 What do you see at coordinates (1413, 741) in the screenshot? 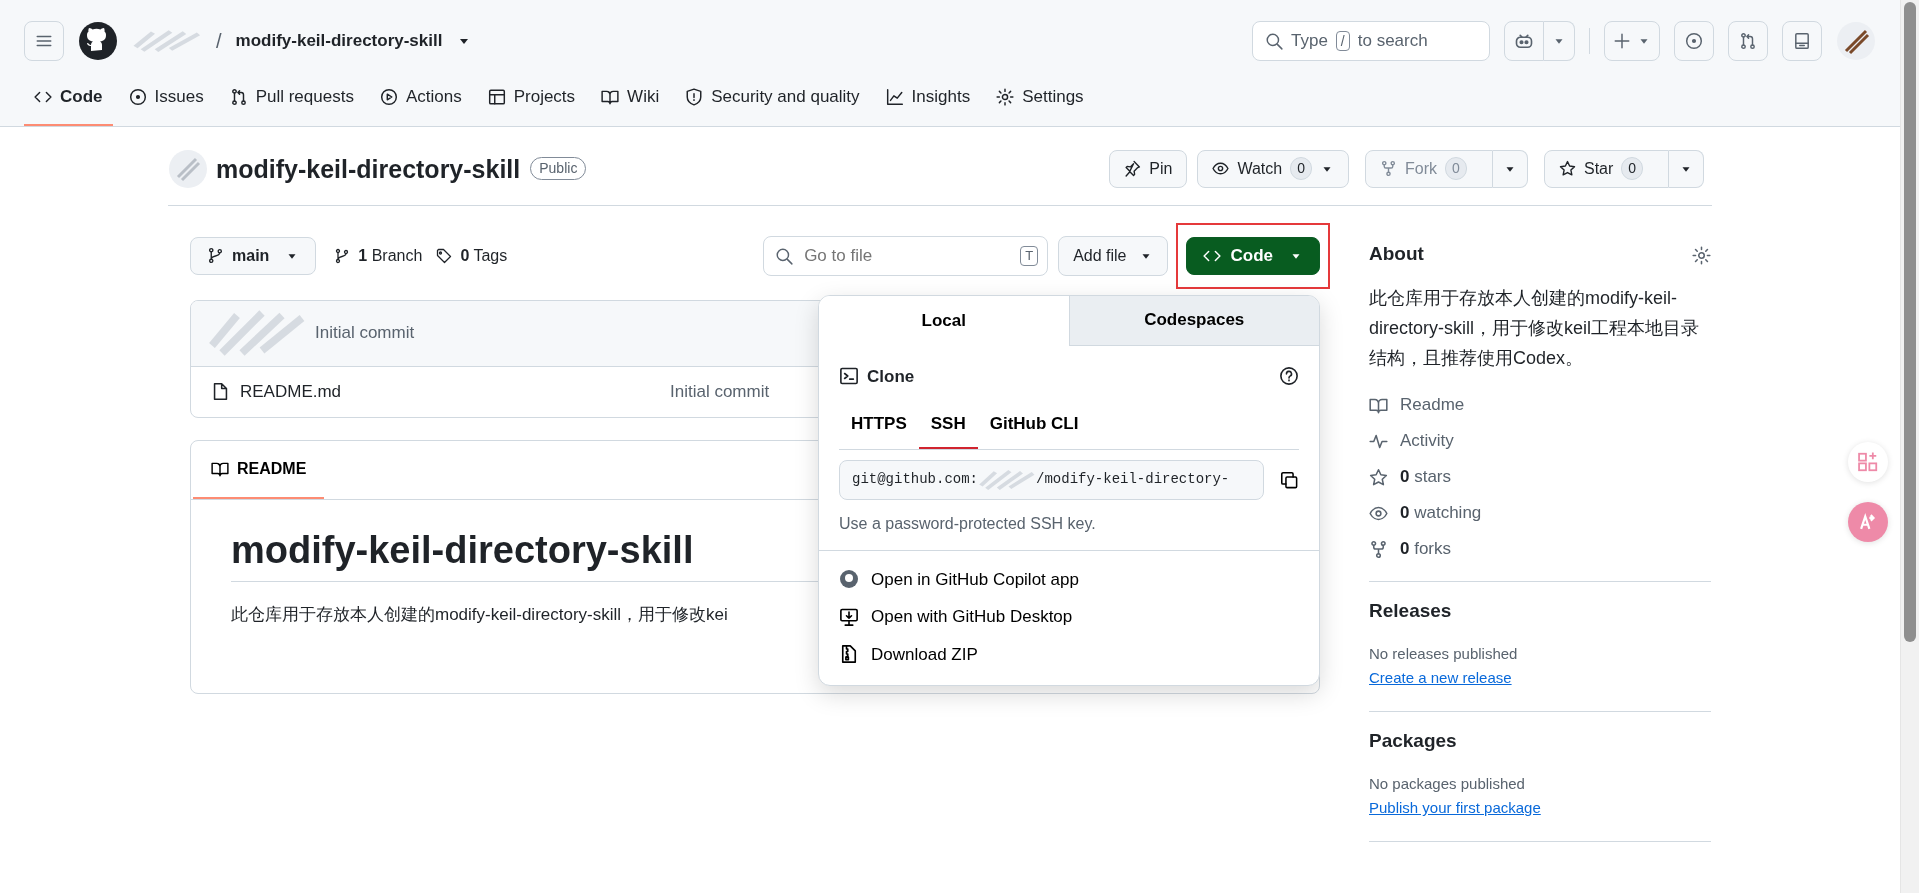
I see `section-title: Packages` at bounding box center [1413, 741].